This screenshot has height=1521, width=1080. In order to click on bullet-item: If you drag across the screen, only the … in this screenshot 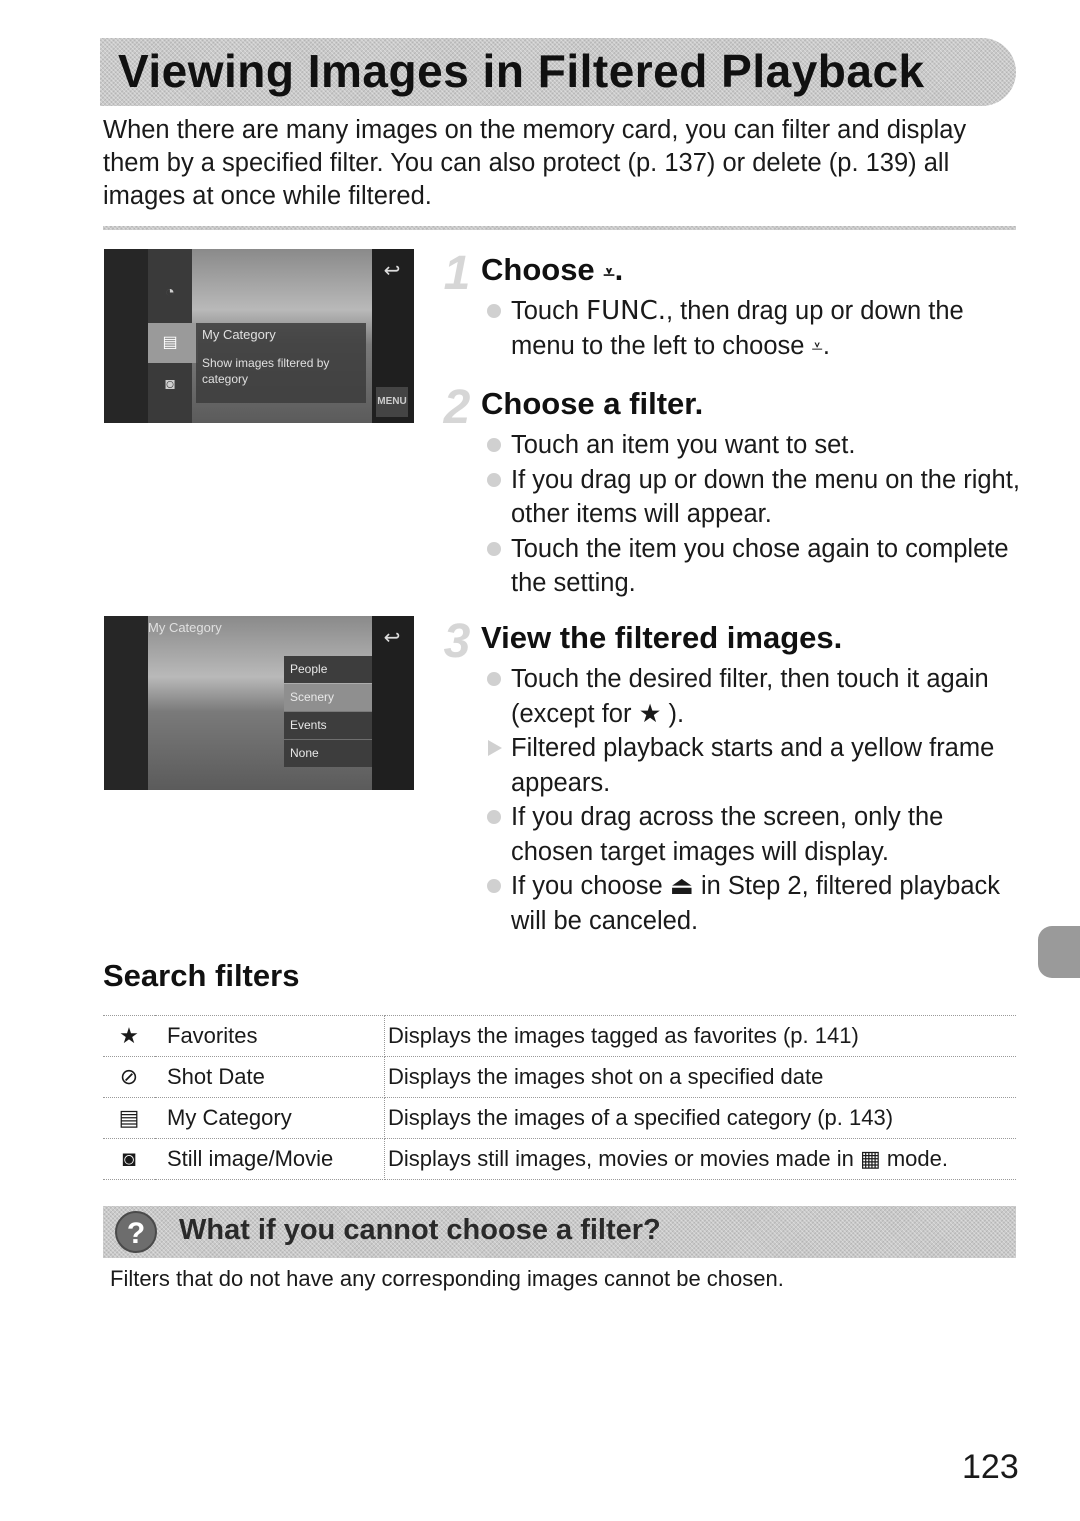, I will do `click(757, 834)`.